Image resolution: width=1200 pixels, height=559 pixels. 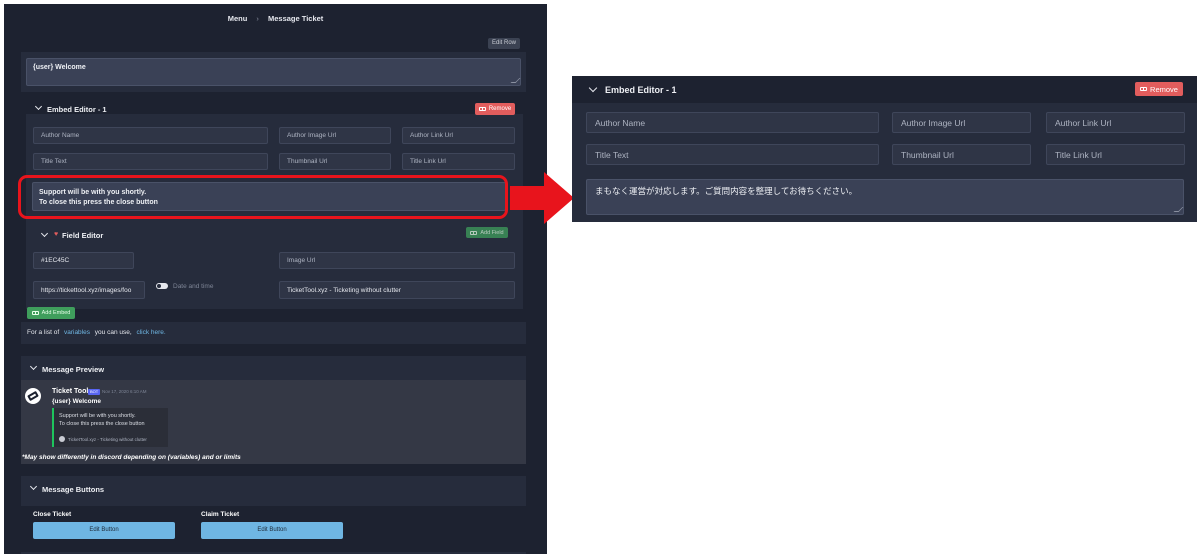 What do you see at coordinates (52, 514) in the screenshot?
I see `close-ticket-label: Close Ticket` at bounding box center [52, 514].